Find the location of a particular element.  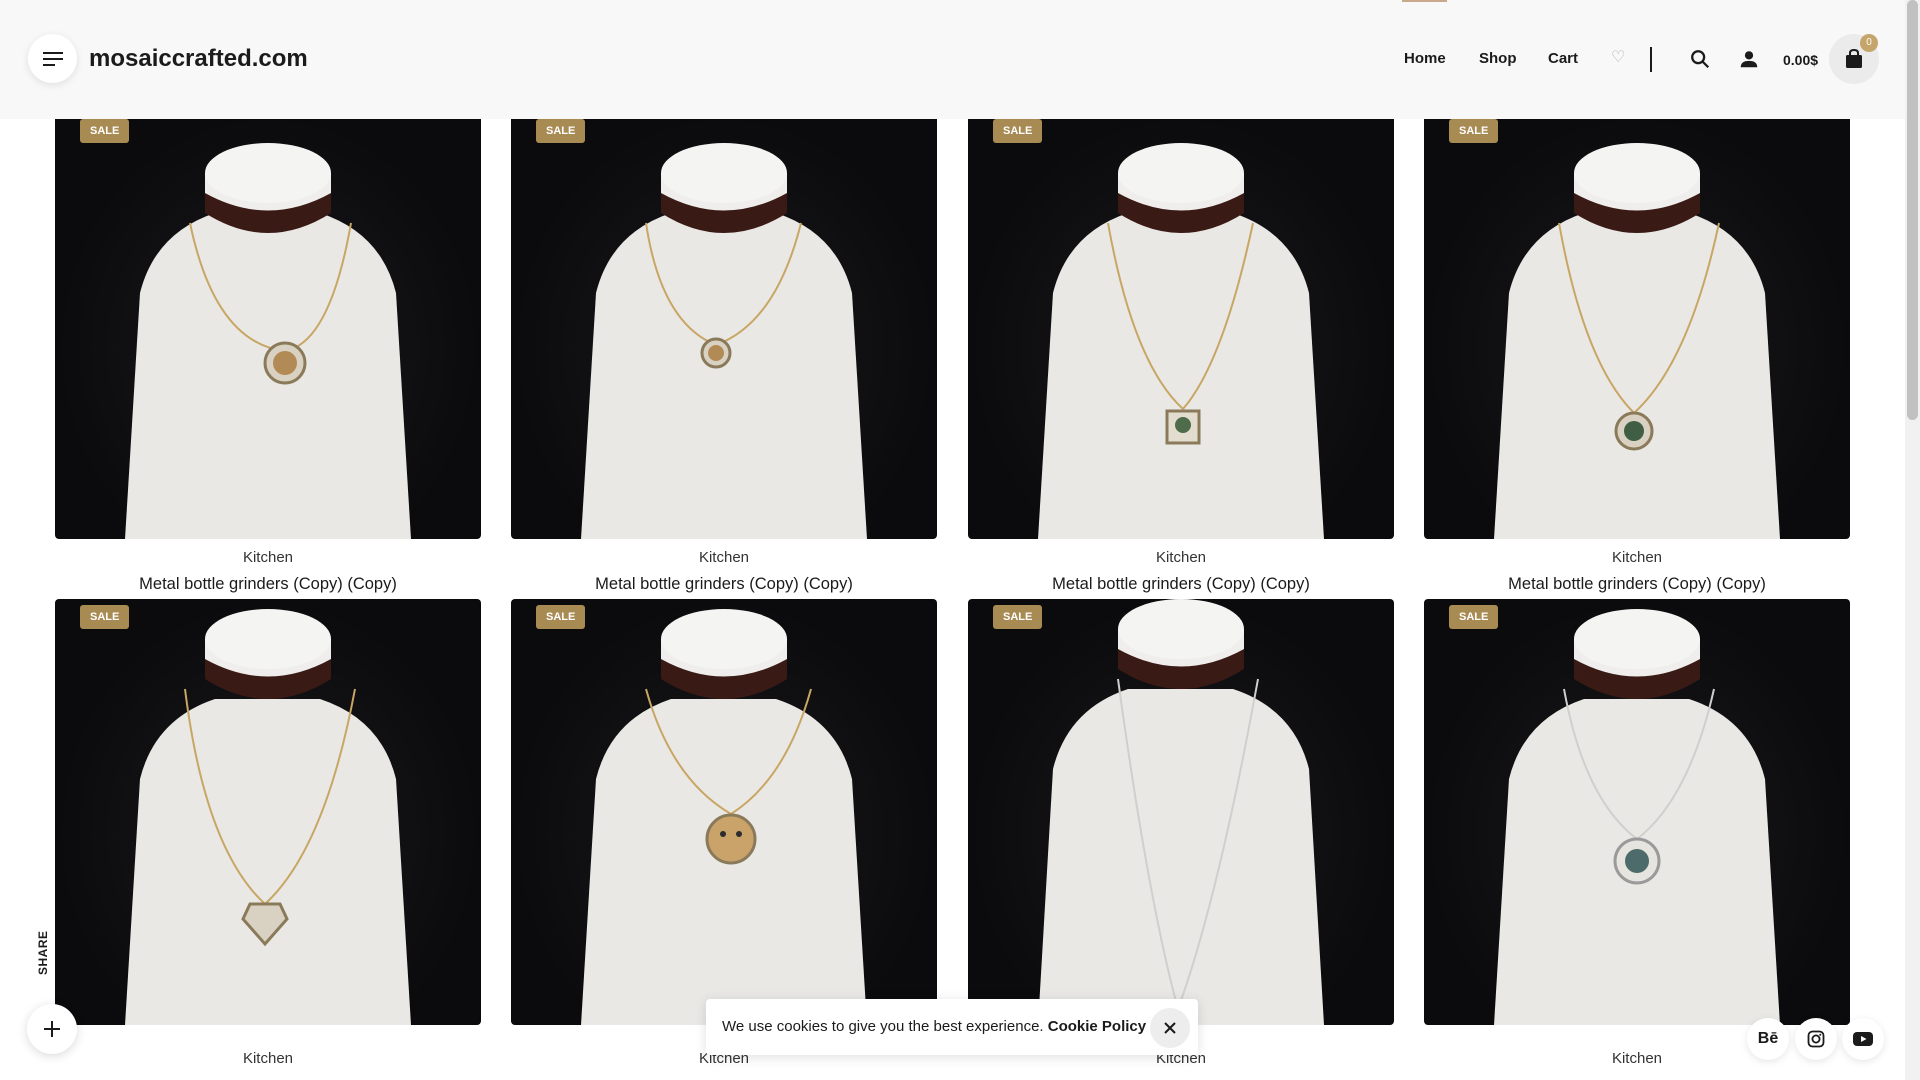

youtube-button is located at coordinates (1863, 1039).